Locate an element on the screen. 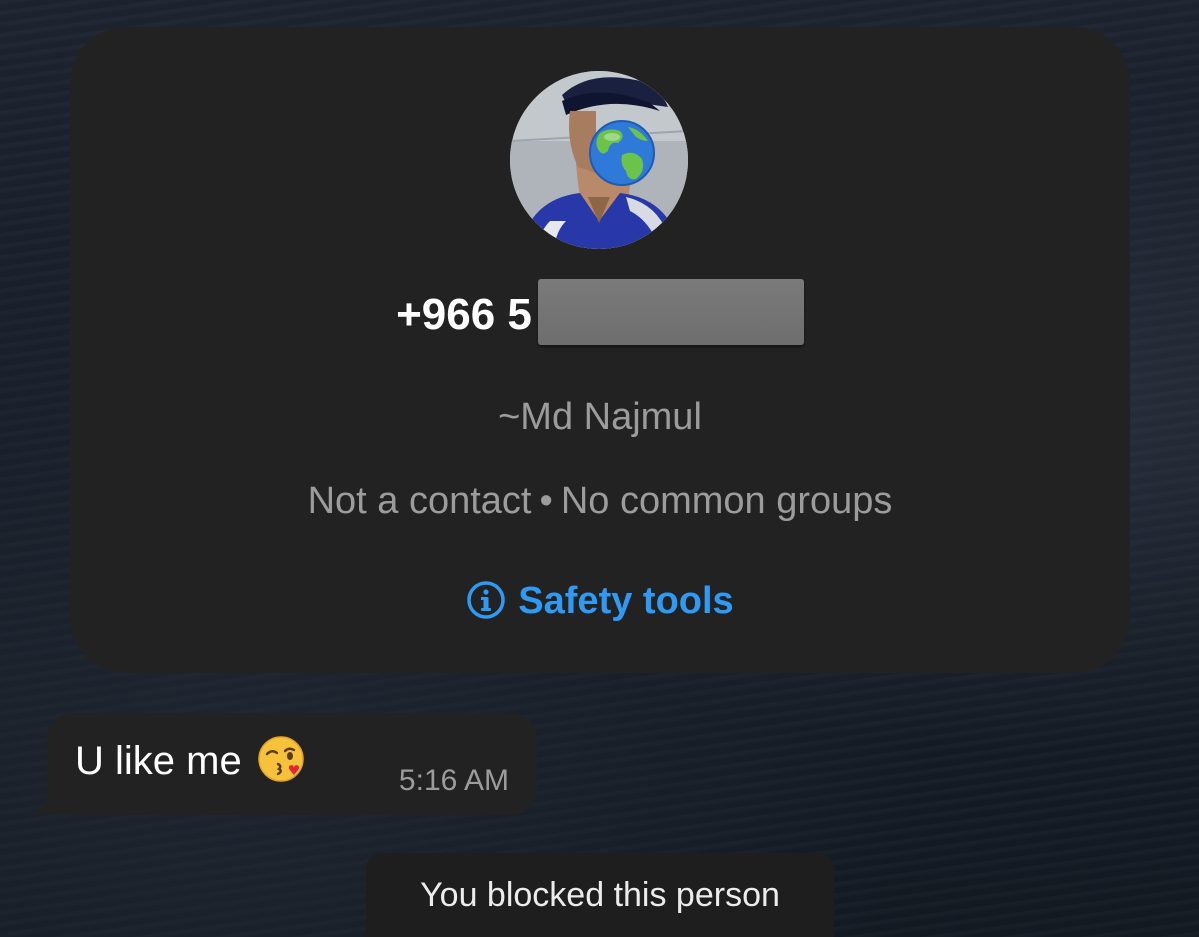 Image resolution: width=1199 pixels, height=937 pixels. redaction-block is located at coordinates (670, 312).